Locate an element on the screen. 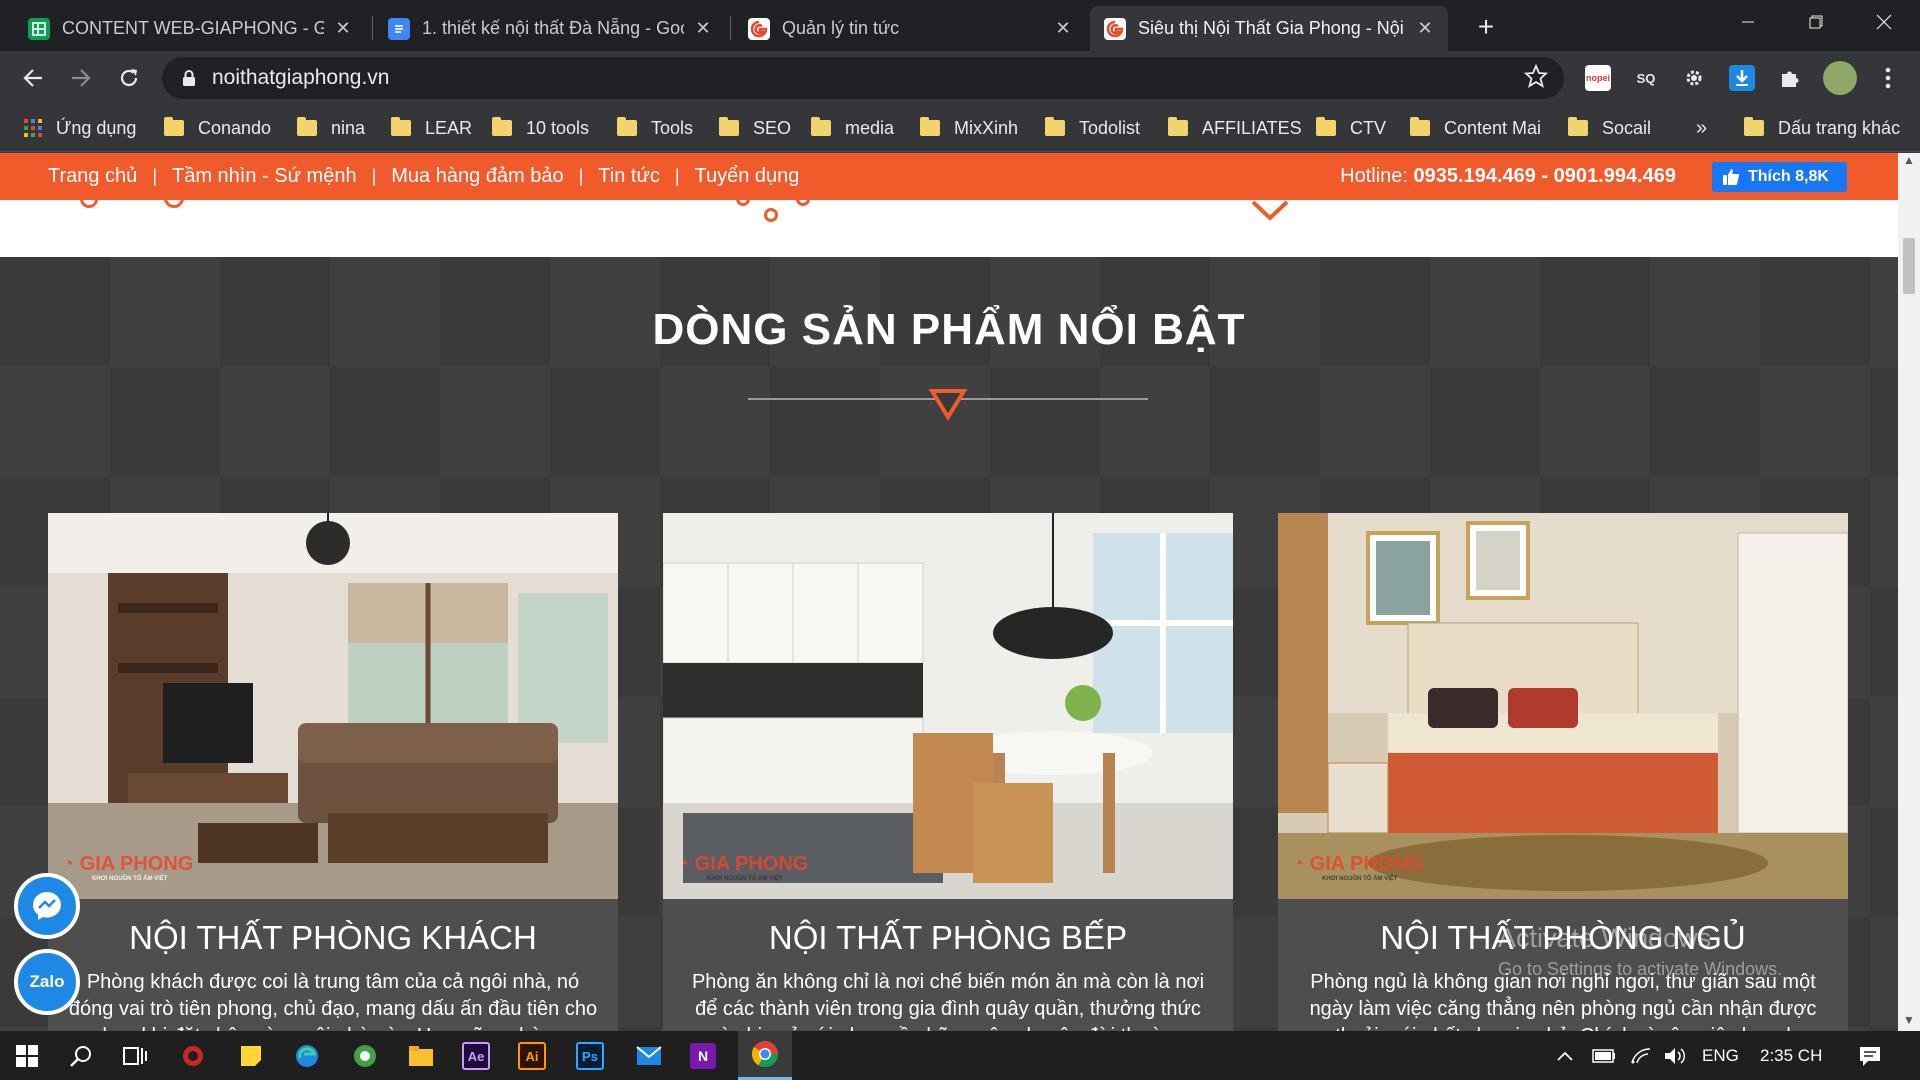 The image size is (1920, 1080). bookmark-apps: Ứng dụng is located at coordinates (80, 128).